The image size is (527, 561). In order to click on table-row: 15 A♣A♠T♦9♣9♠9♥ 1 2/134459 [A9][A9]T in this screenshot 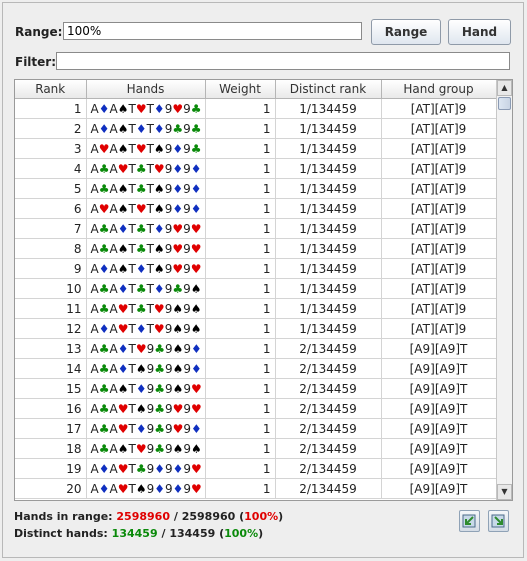, I will do `click(256, 388)`.